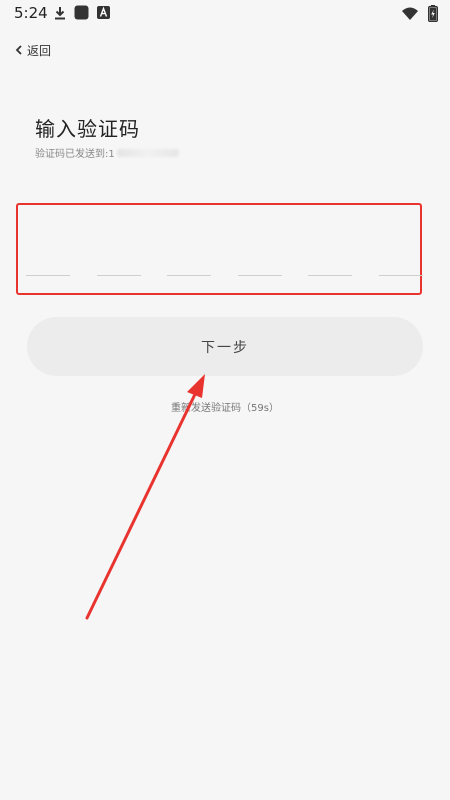 The width and height of the screenshot is (450, 800). I want to click on back-label: 返回, so click(39, 50).